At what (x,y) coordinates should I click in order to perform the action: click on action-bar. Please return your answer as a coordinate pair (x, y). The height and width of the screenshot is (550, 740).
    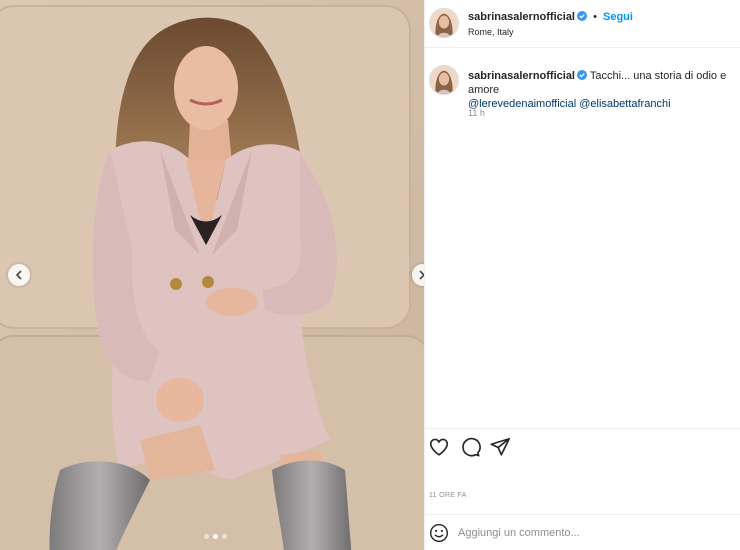
    Looking at the image, I should click on (582, 445).